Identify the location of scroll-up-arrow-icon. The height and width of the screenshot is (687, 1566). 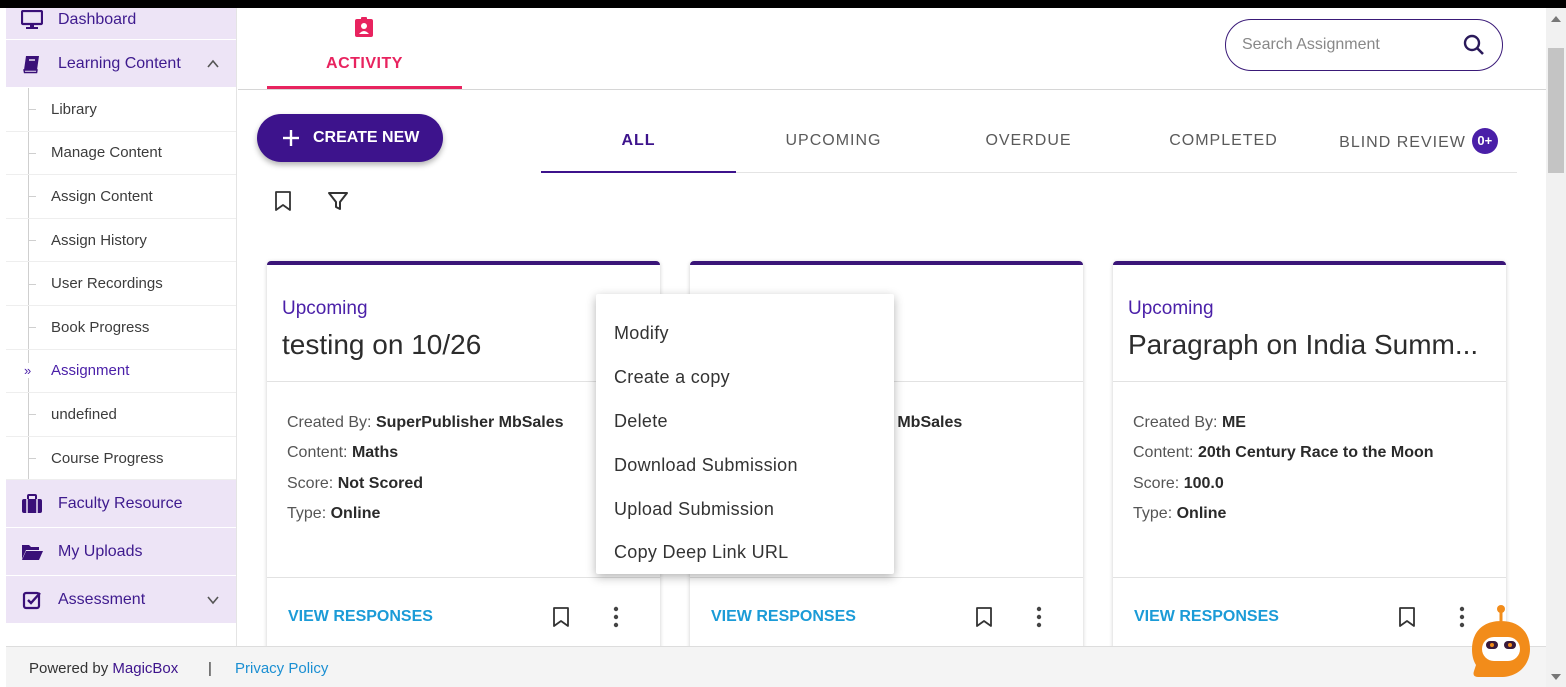
(1556, 19).